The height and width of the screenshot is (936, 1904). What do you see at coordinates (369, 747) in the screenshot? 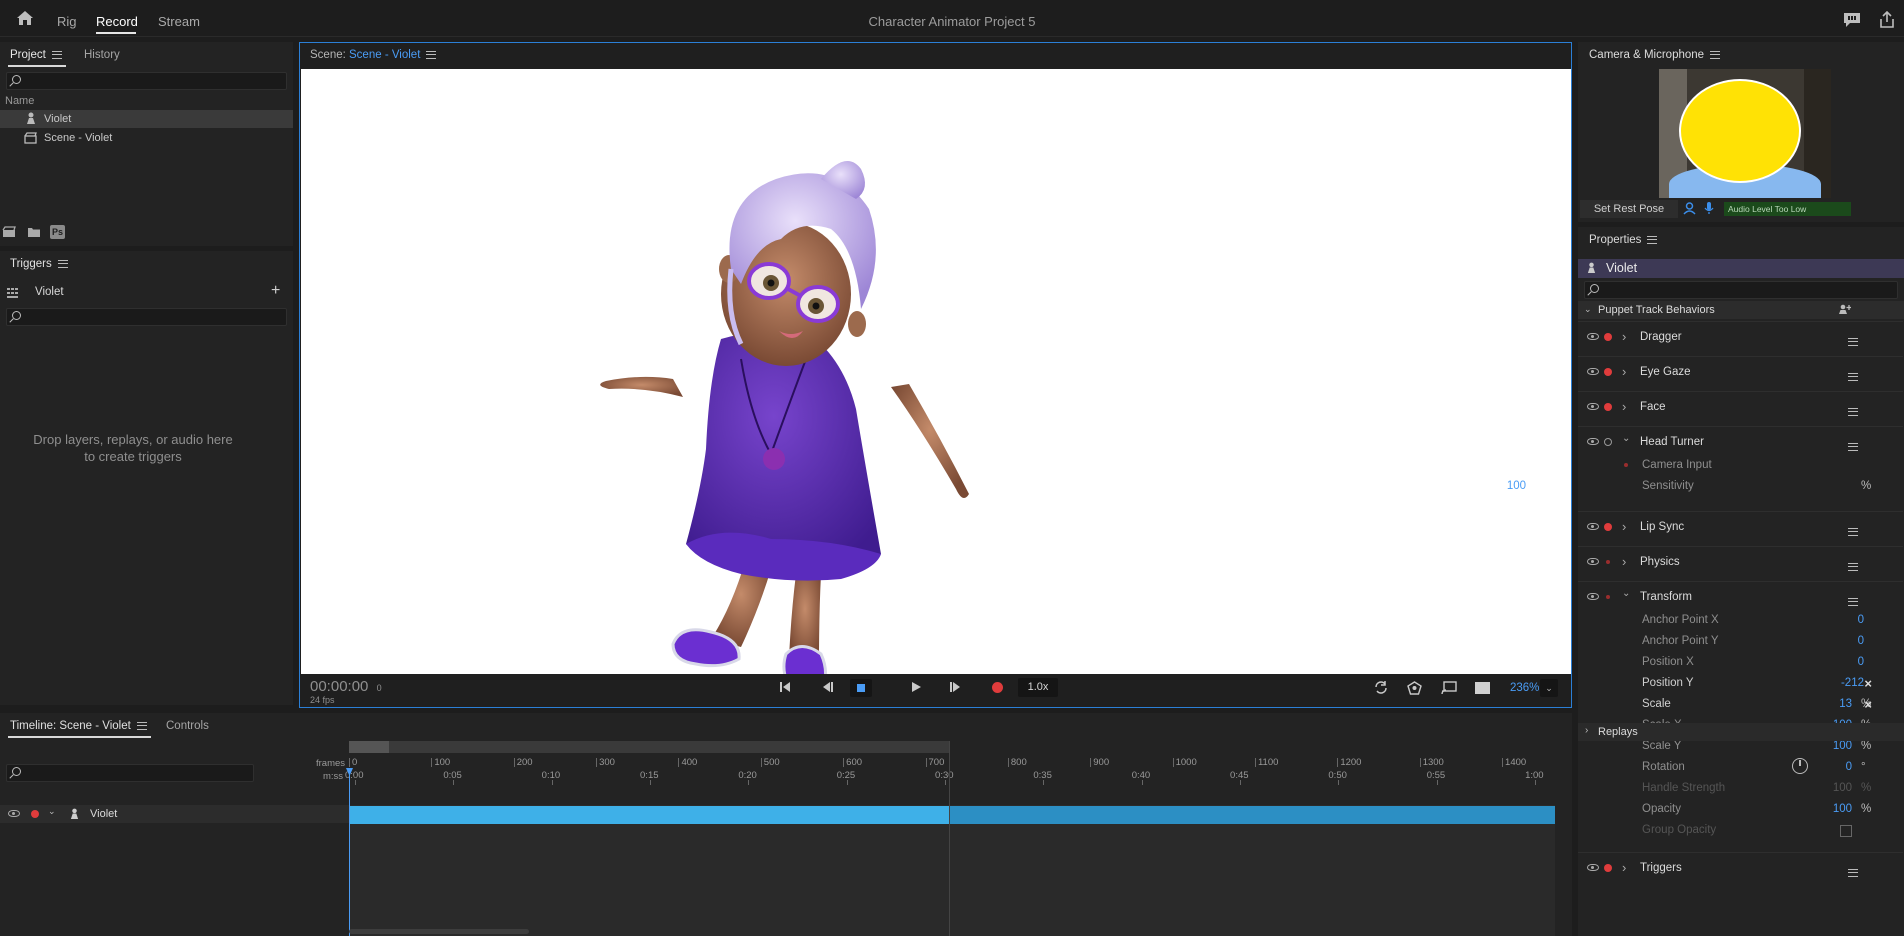
I see `timeline-work-area-handle` at bounding box center [369, 747].